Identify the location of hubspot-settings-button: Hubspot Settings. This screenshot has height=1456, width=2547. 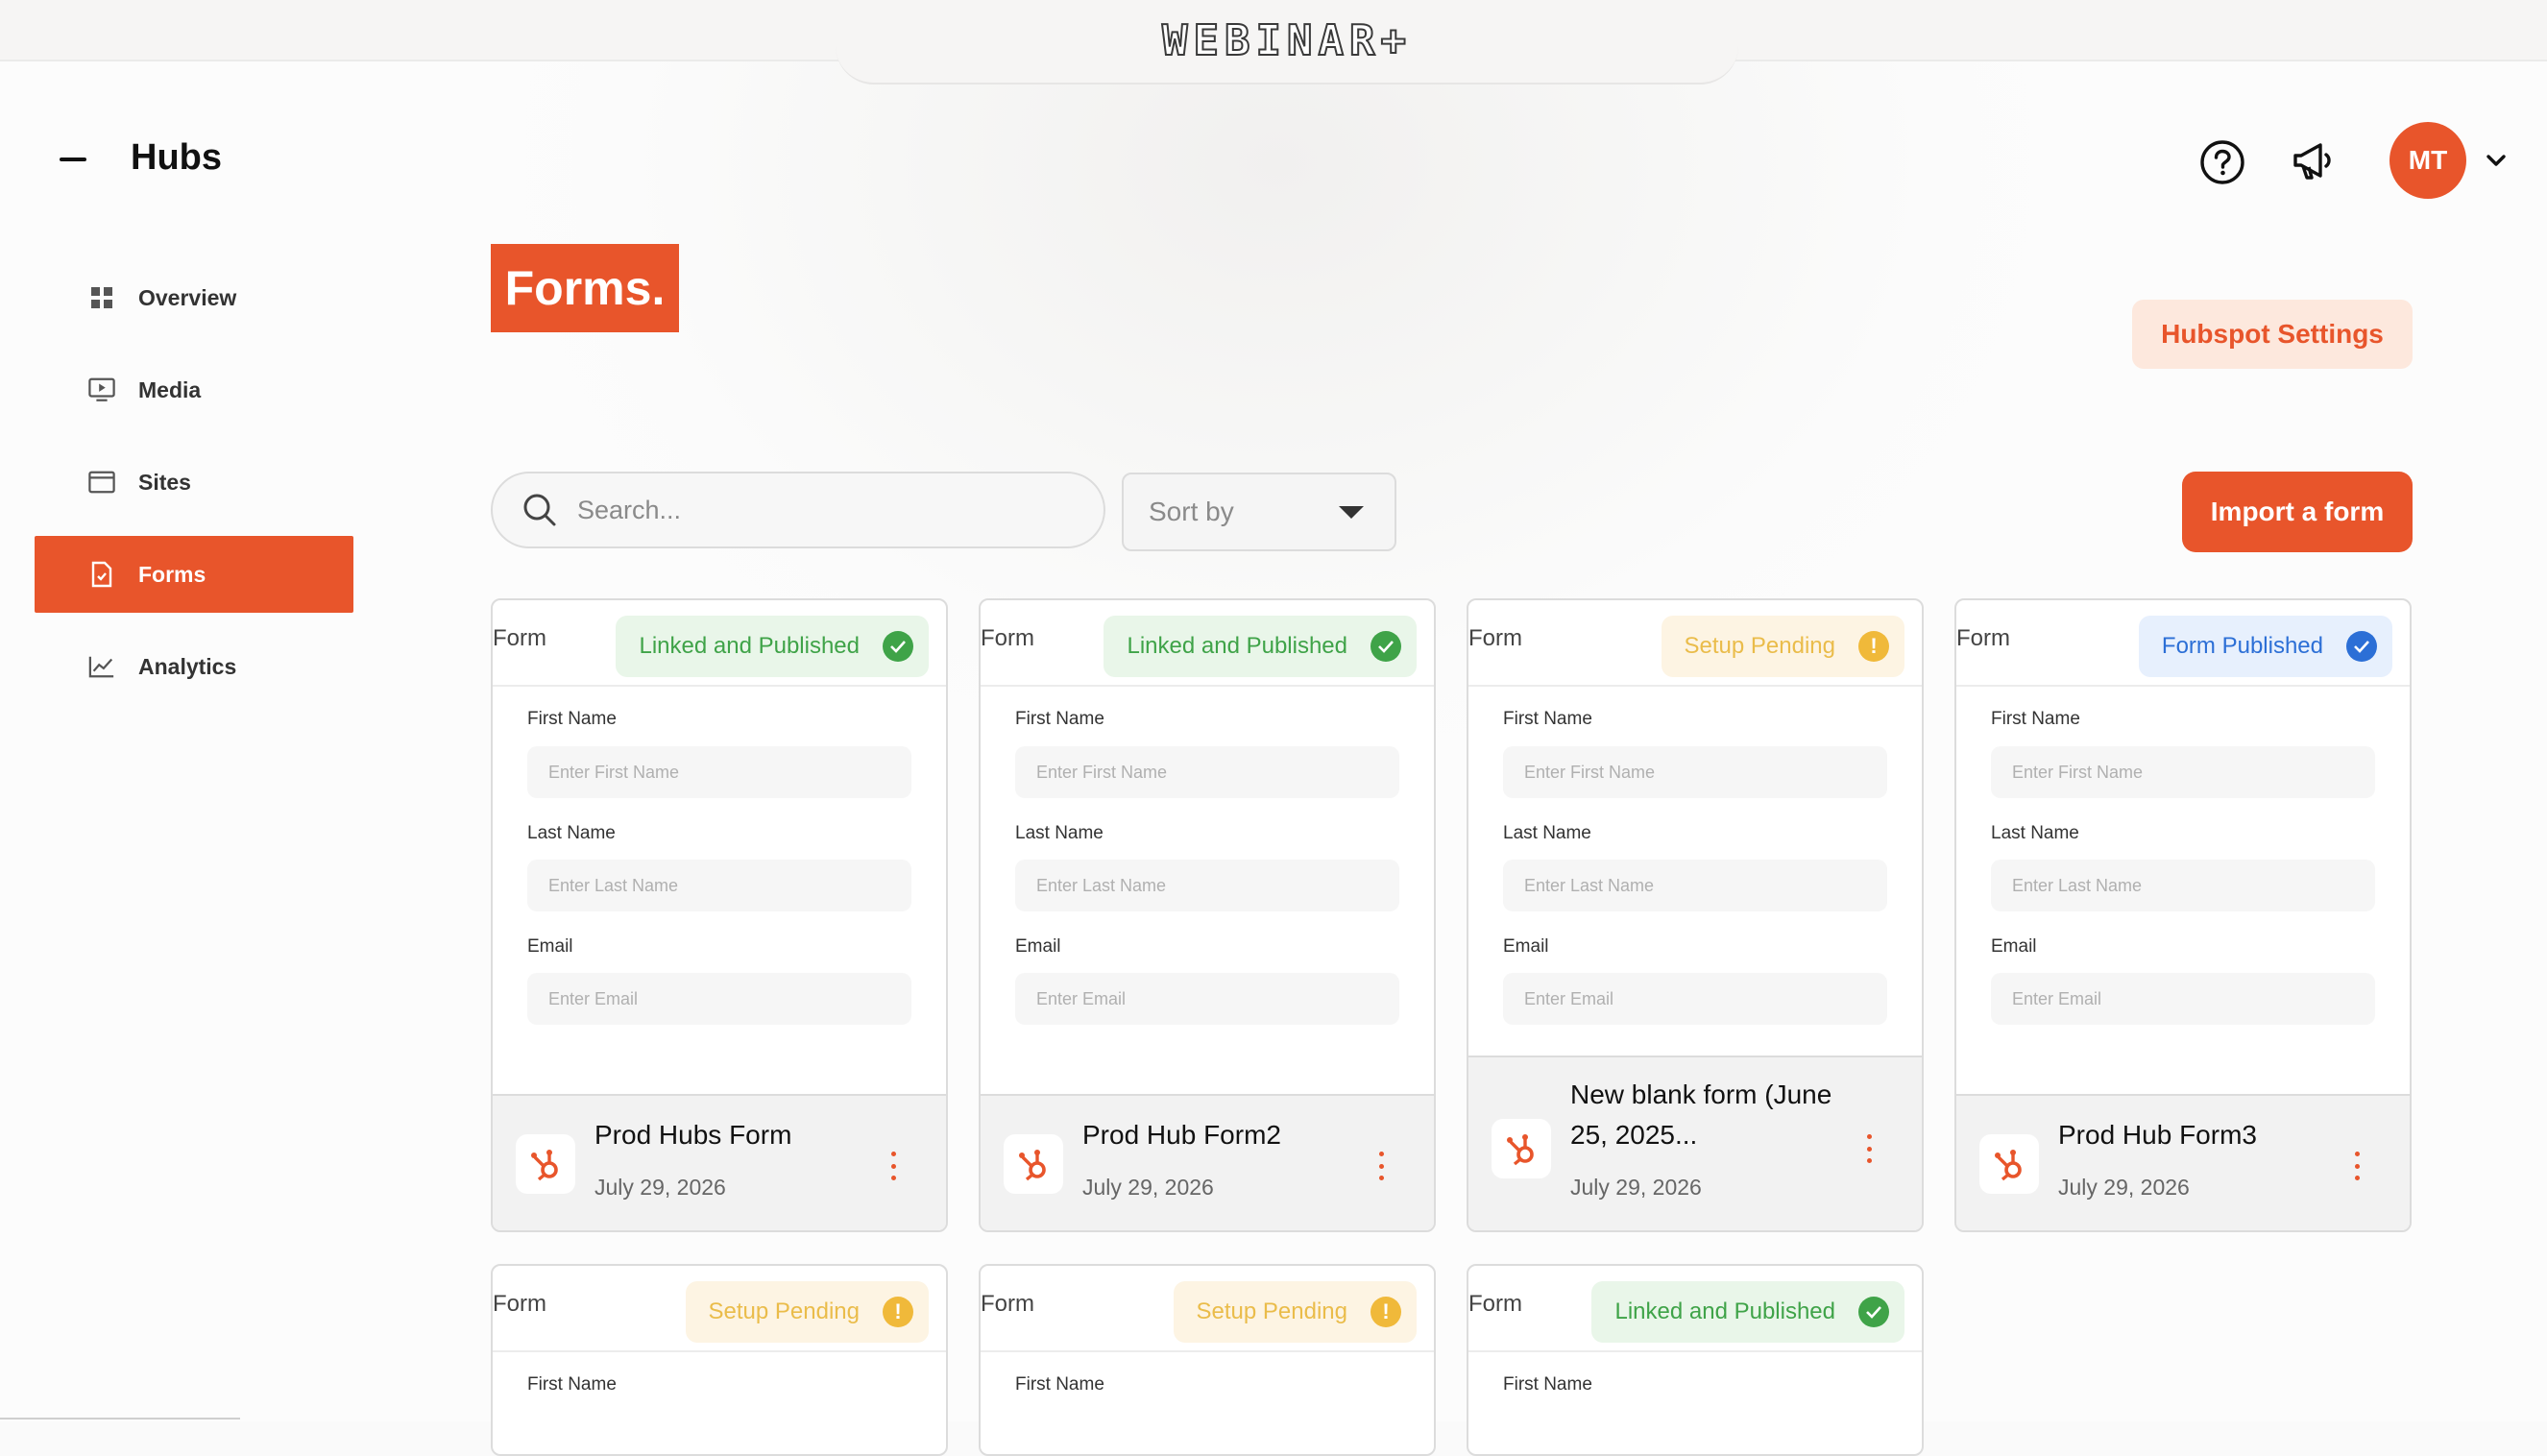
(2273, 334).